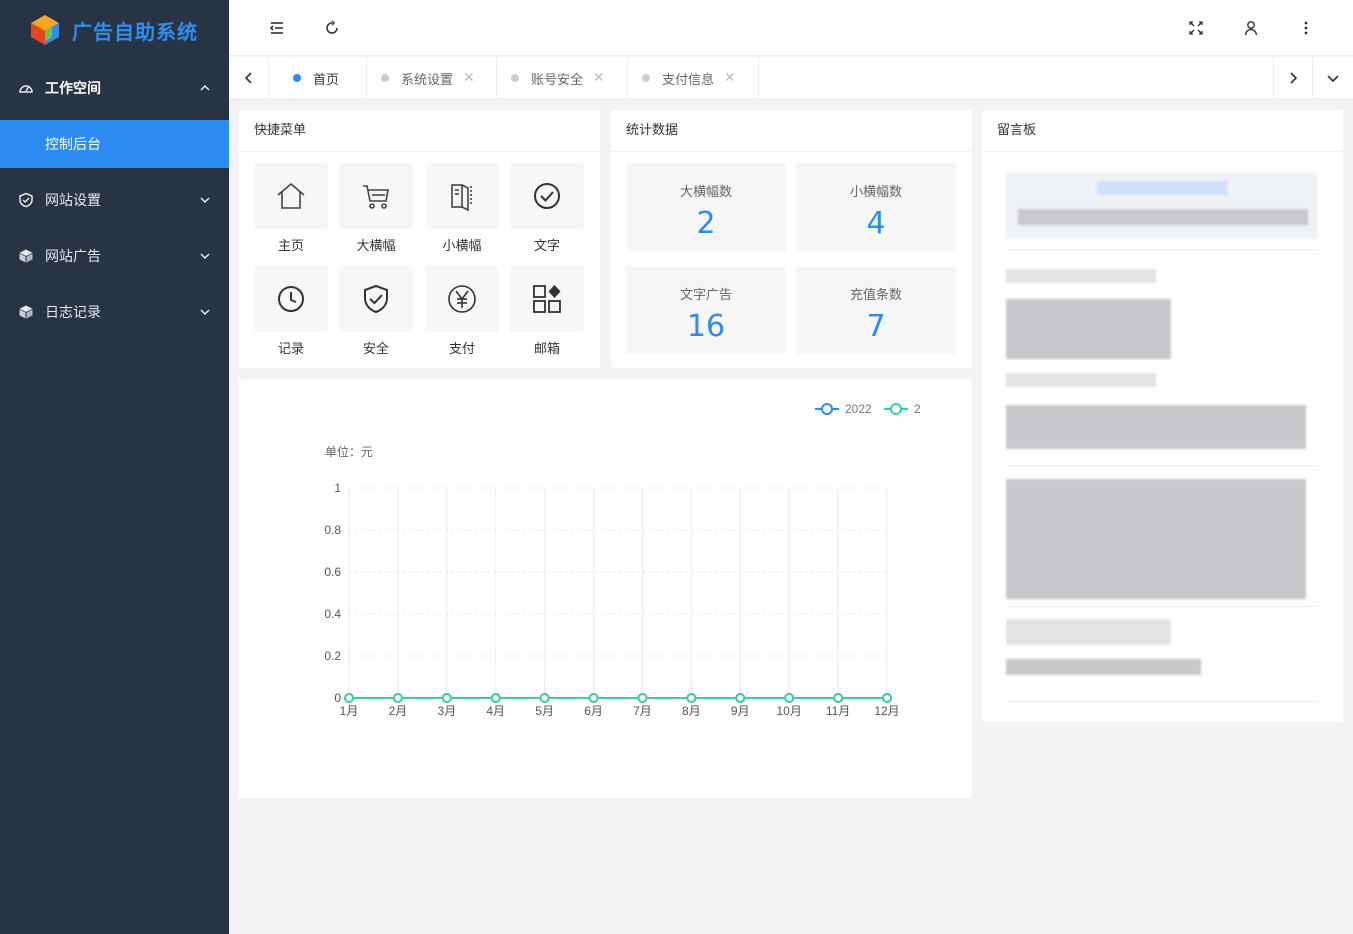 This screenshot has height=934, width=1353. What do you see at coordinates (858, 409) in the screenshot?
I see `chart-legend-label: 2022` at bounding box center [858, 409].